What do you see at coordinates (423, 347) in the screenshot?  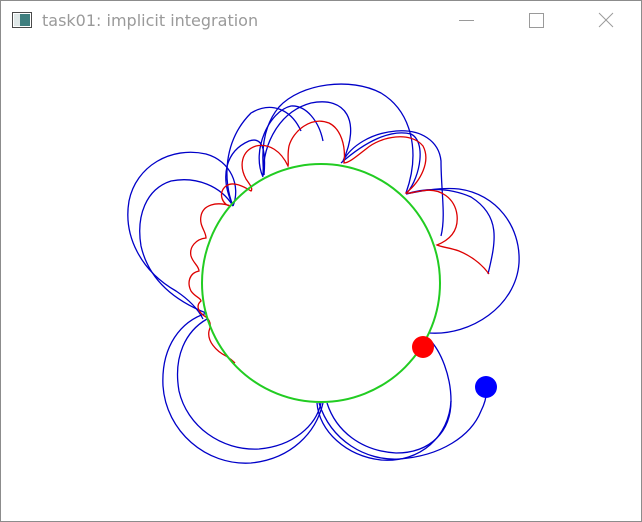 I see `red-ball` at bounding box center [423, 347].